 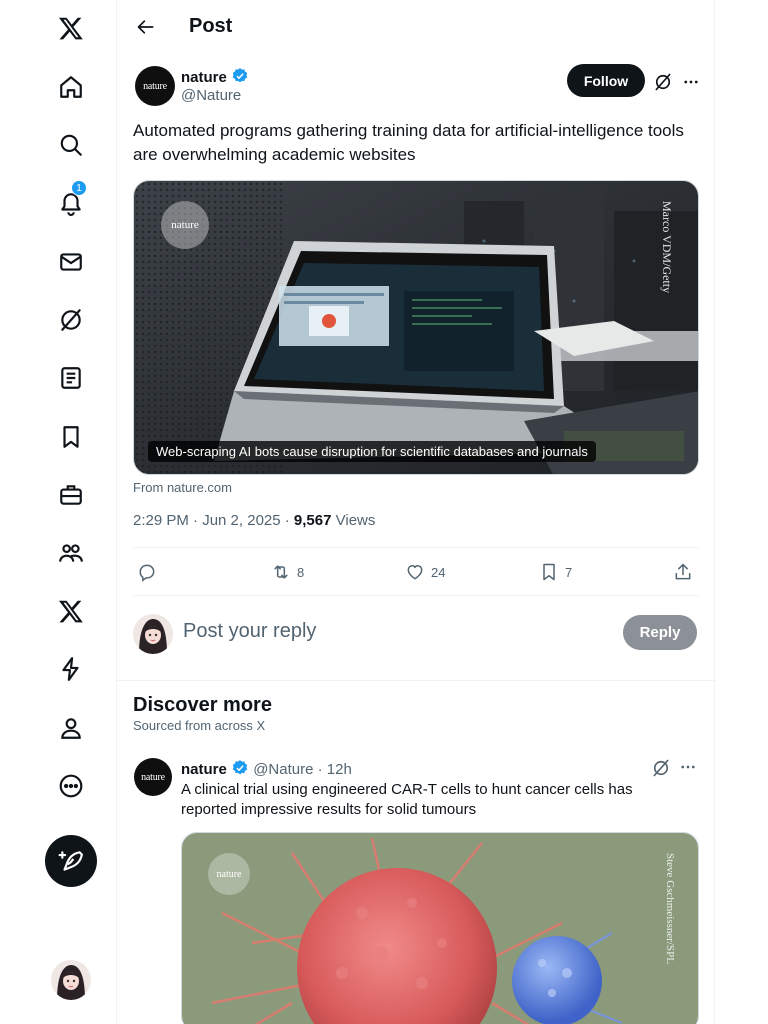 What do you see at coordinates (182, 487) in the screenshot?
I see `card-source: From nature.com` at bounding box center [182, 487].